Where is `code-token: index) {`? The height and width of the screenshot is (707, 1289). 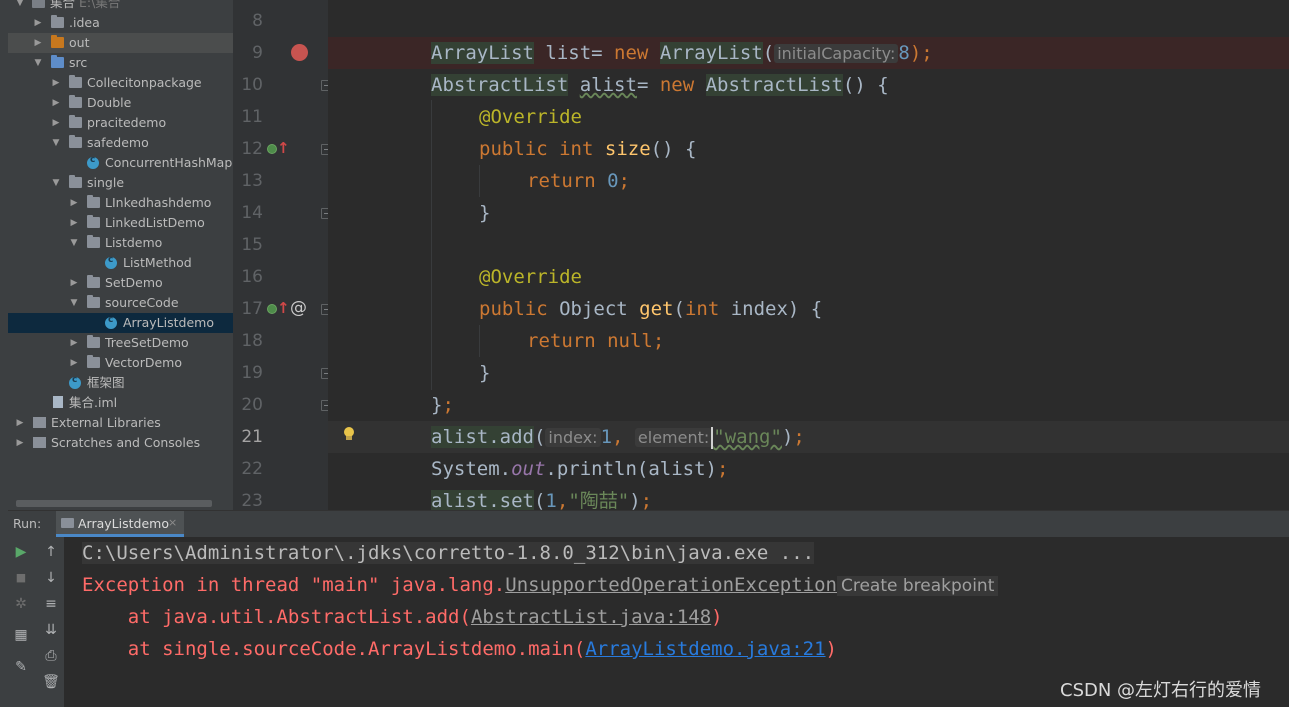 code-token: index) { is located at coordinates (771, 309).